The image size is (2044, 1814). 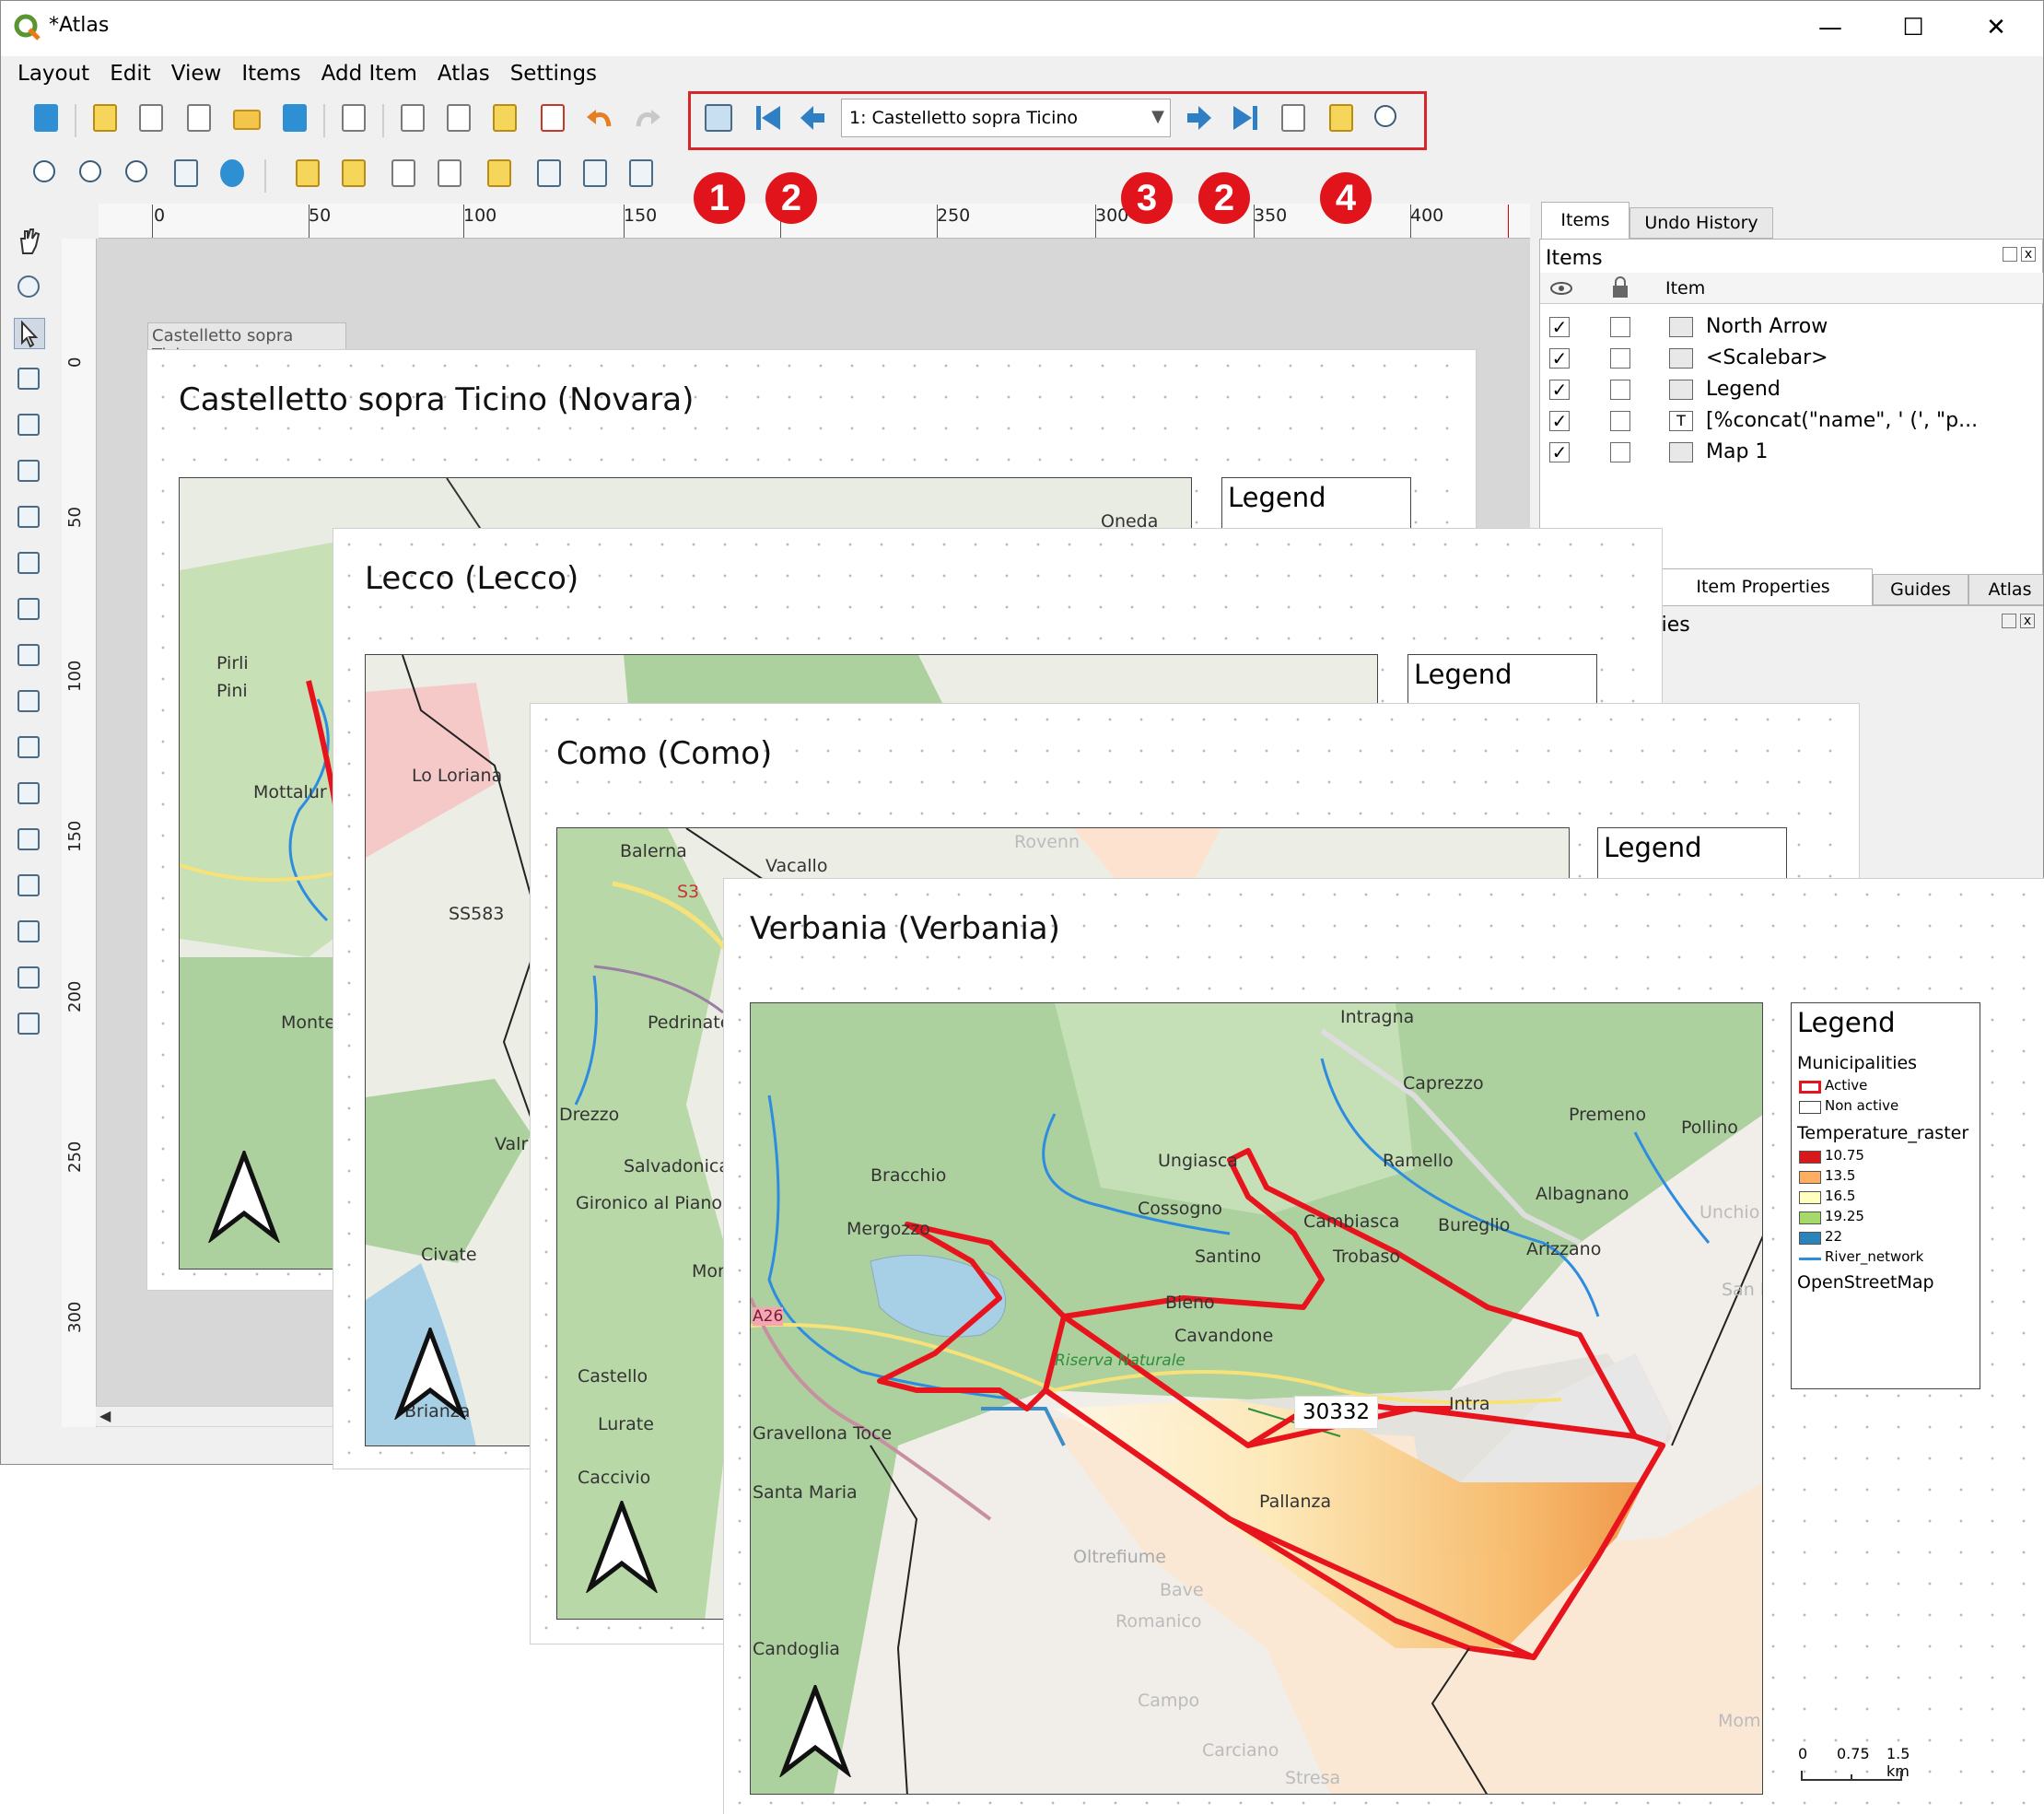 What do you see at coordinates (30, 978) in the screenshot?
I see `add-attribute-table-icon` at bounding box center [30, 978].